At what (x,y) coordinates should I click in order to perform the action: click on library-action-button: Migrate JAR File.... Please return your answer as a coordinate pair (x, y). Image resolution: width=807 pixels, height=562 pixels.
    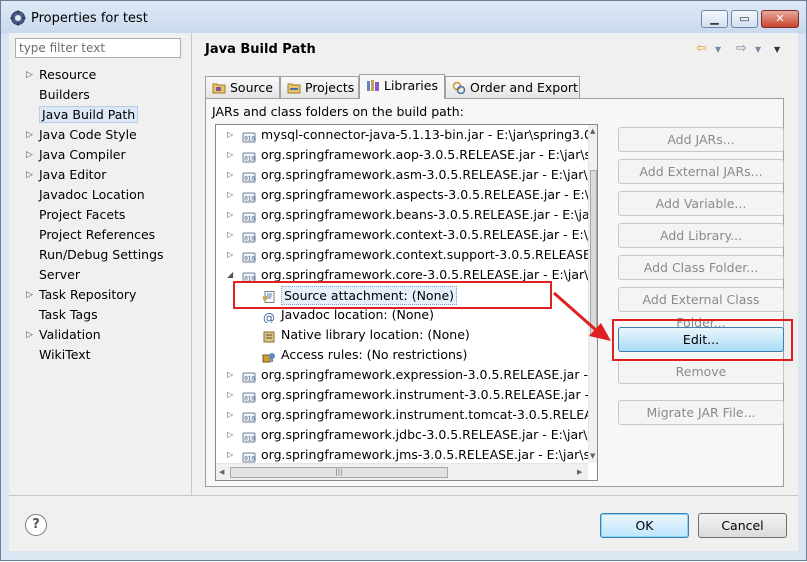
    Looking at the image, I should click on (701, 412).